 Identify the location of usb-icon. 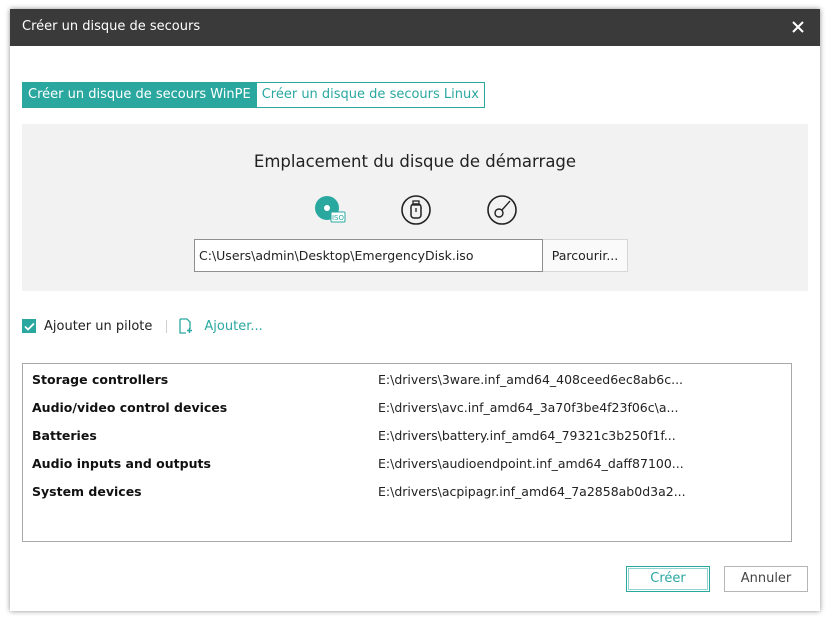
(416, 210).